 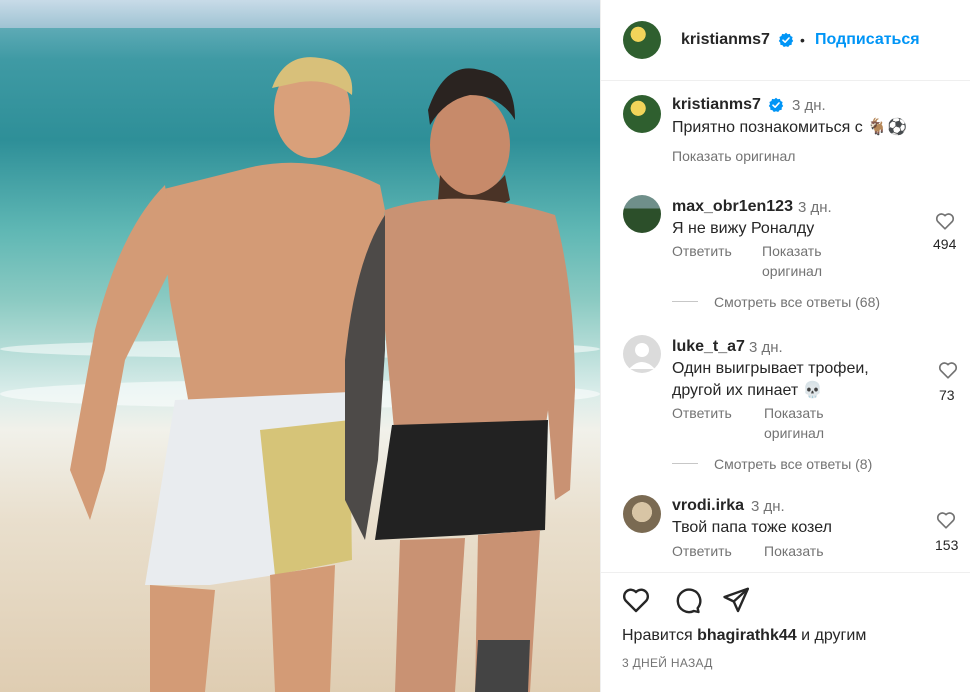 I want to click on comment-username: vrodi.irka, so click(x=708, y=506).